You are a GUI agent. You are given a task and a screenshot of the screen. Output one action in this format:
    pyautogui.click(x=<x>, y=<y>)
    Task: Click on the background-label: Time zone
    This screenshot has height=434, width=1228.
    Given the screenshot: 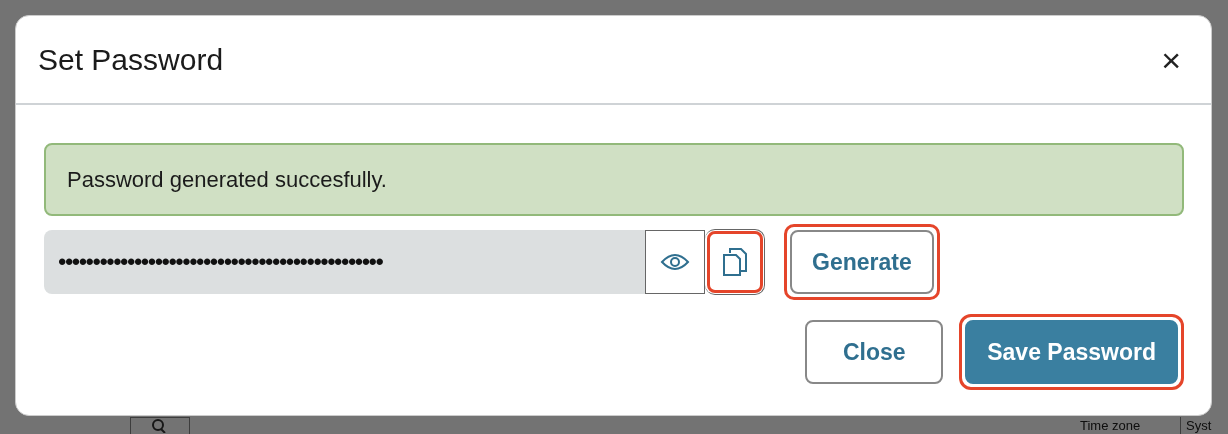 What is the action you would take?
    pyautogui.click(x=1110, y=425)
    